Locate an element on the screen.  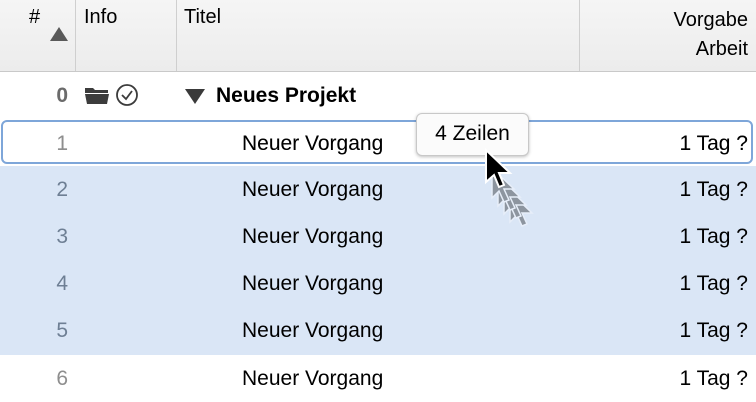
table-row: 6 Neuer Vorgang 1 Tag ? is located at coordinates (378, 378).